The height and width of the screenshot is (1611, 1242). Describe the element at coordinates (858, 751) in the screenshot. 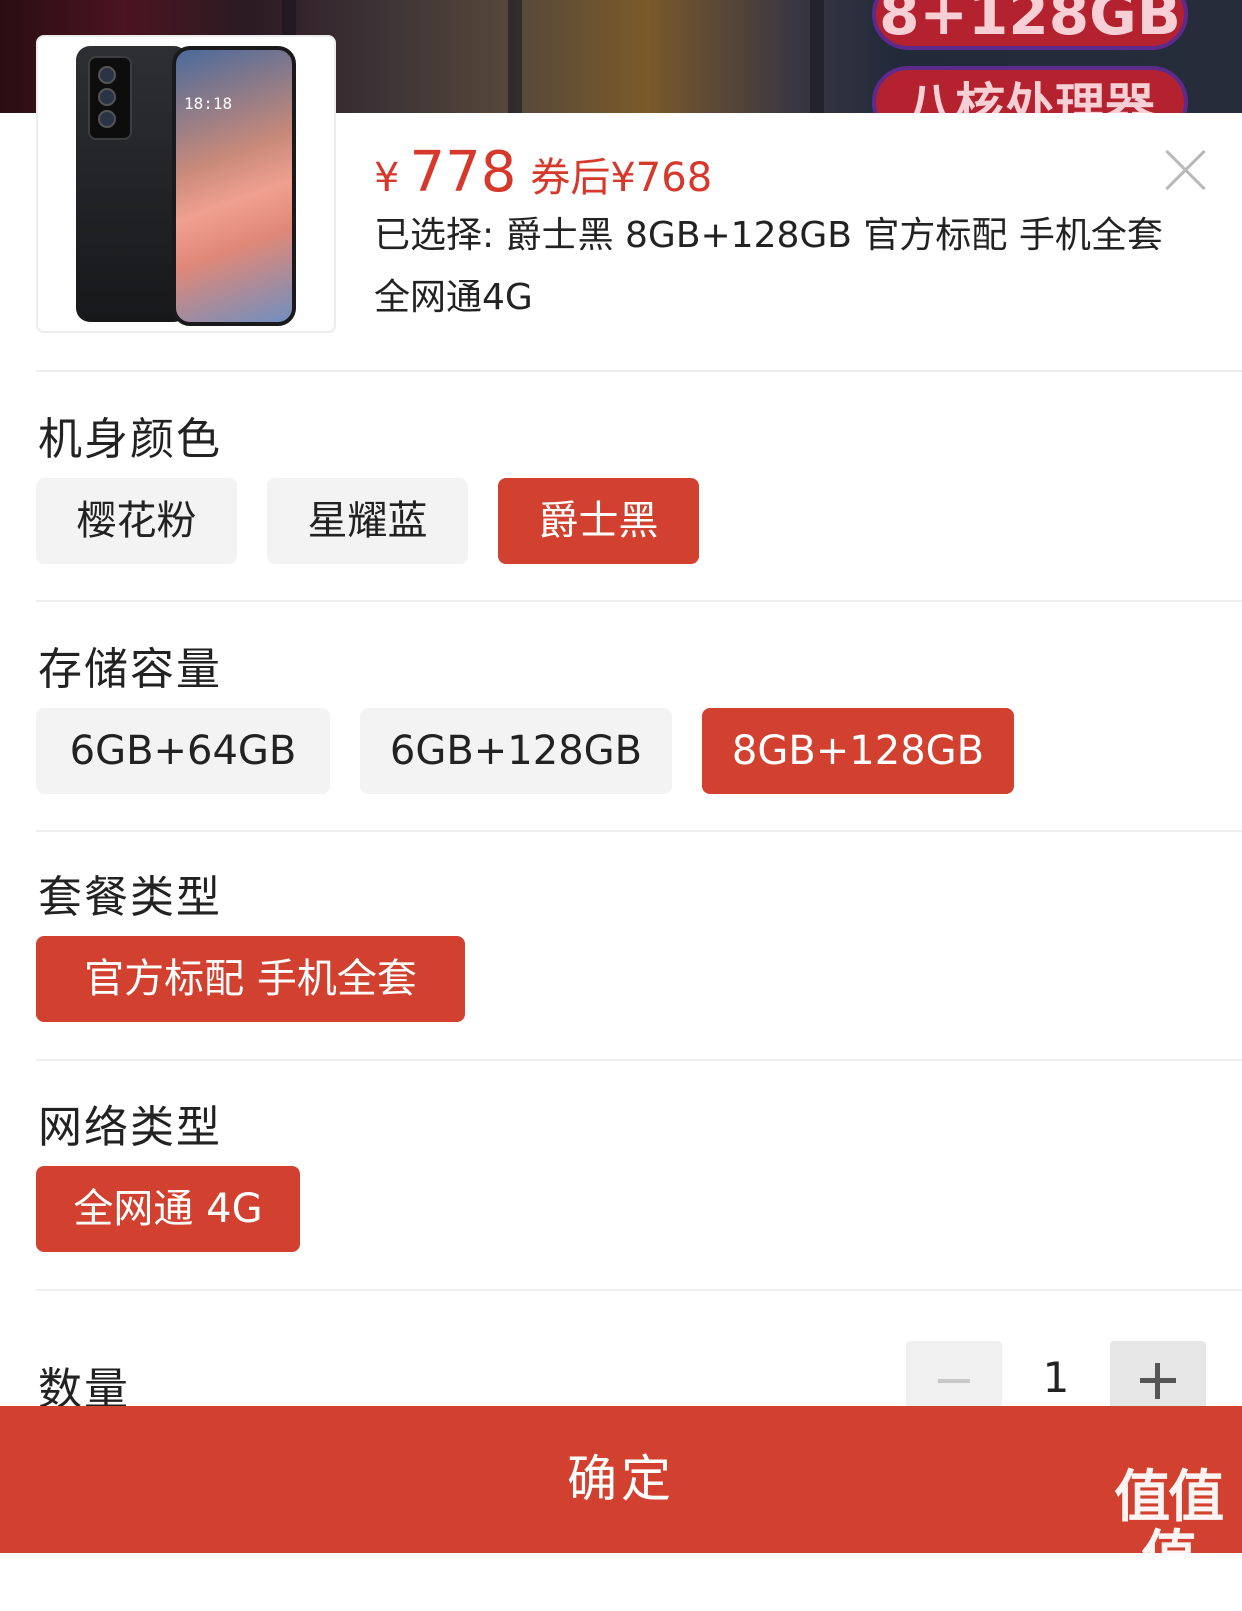

I see `storage-option-8-128: 8GB+128GB` at that location.